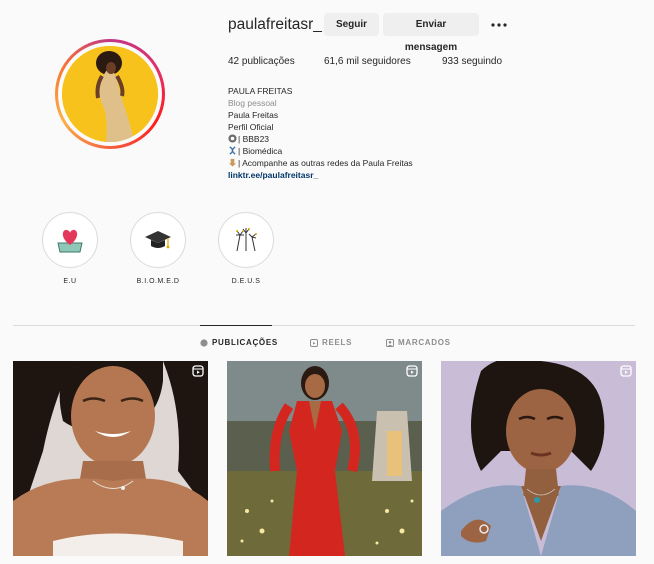  What do you see at coordinates (472, 61) in the screenshot?
I see `following-count: 933 seguindo` at bounding box center [472, 61].